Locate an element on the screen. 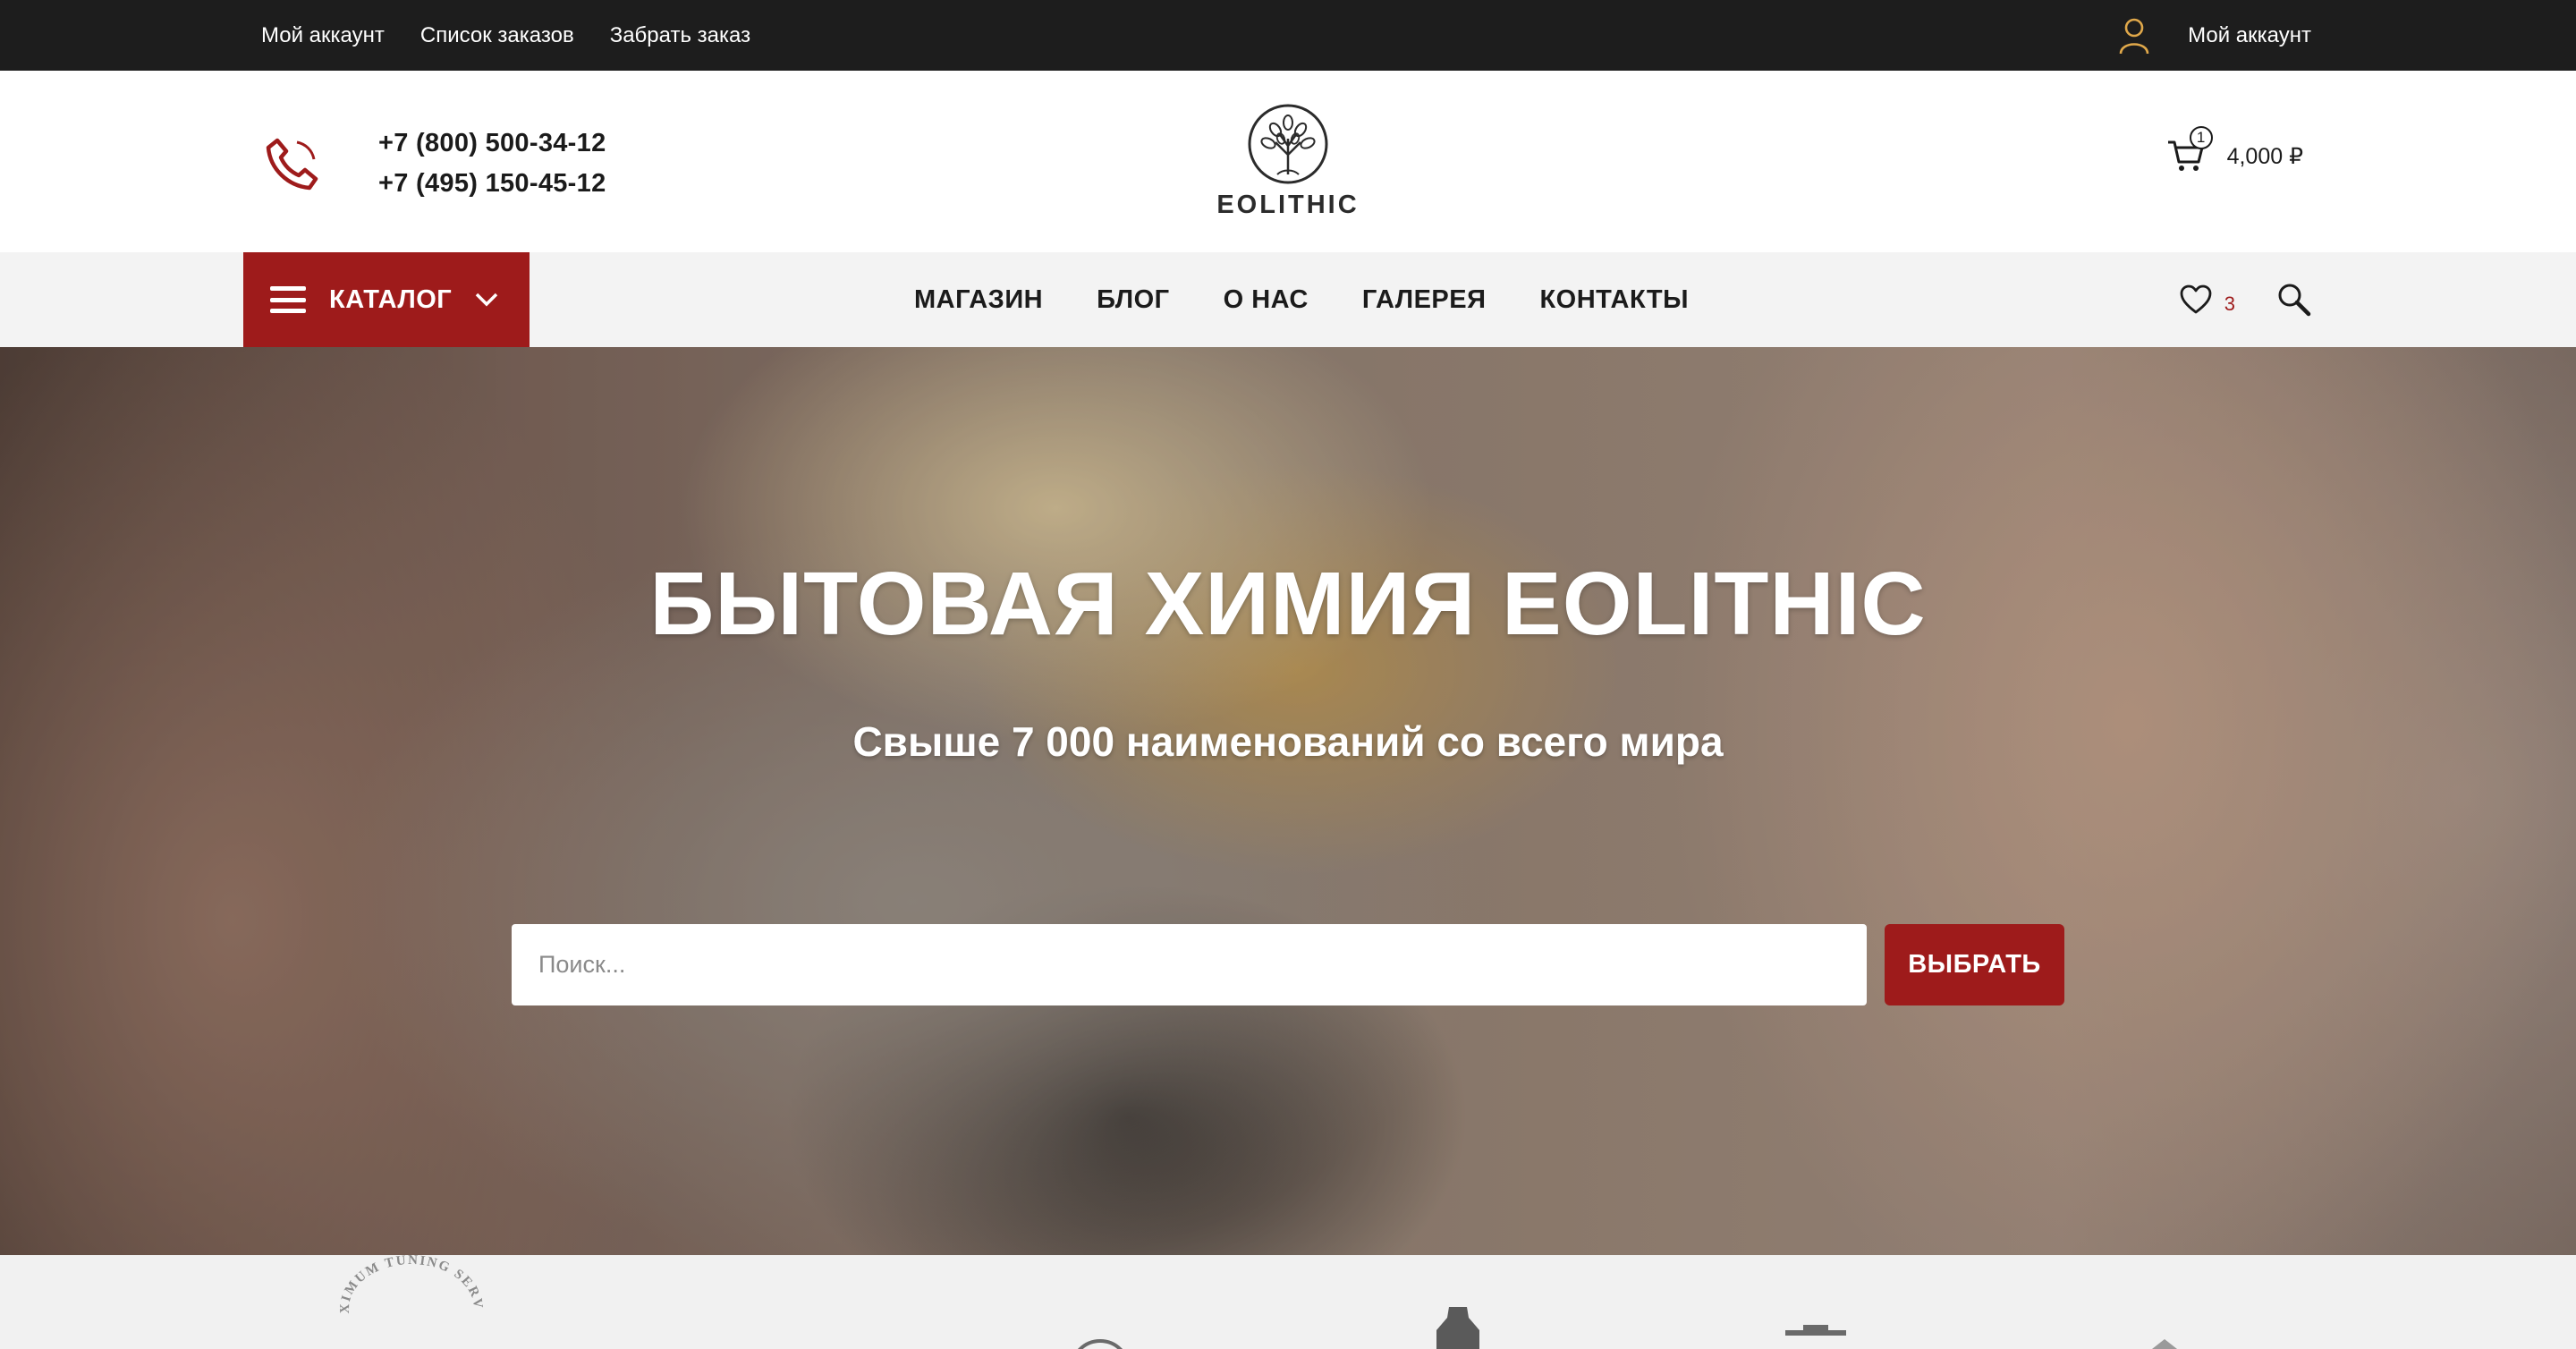  search-icon is located at coordinates (2294, 300).